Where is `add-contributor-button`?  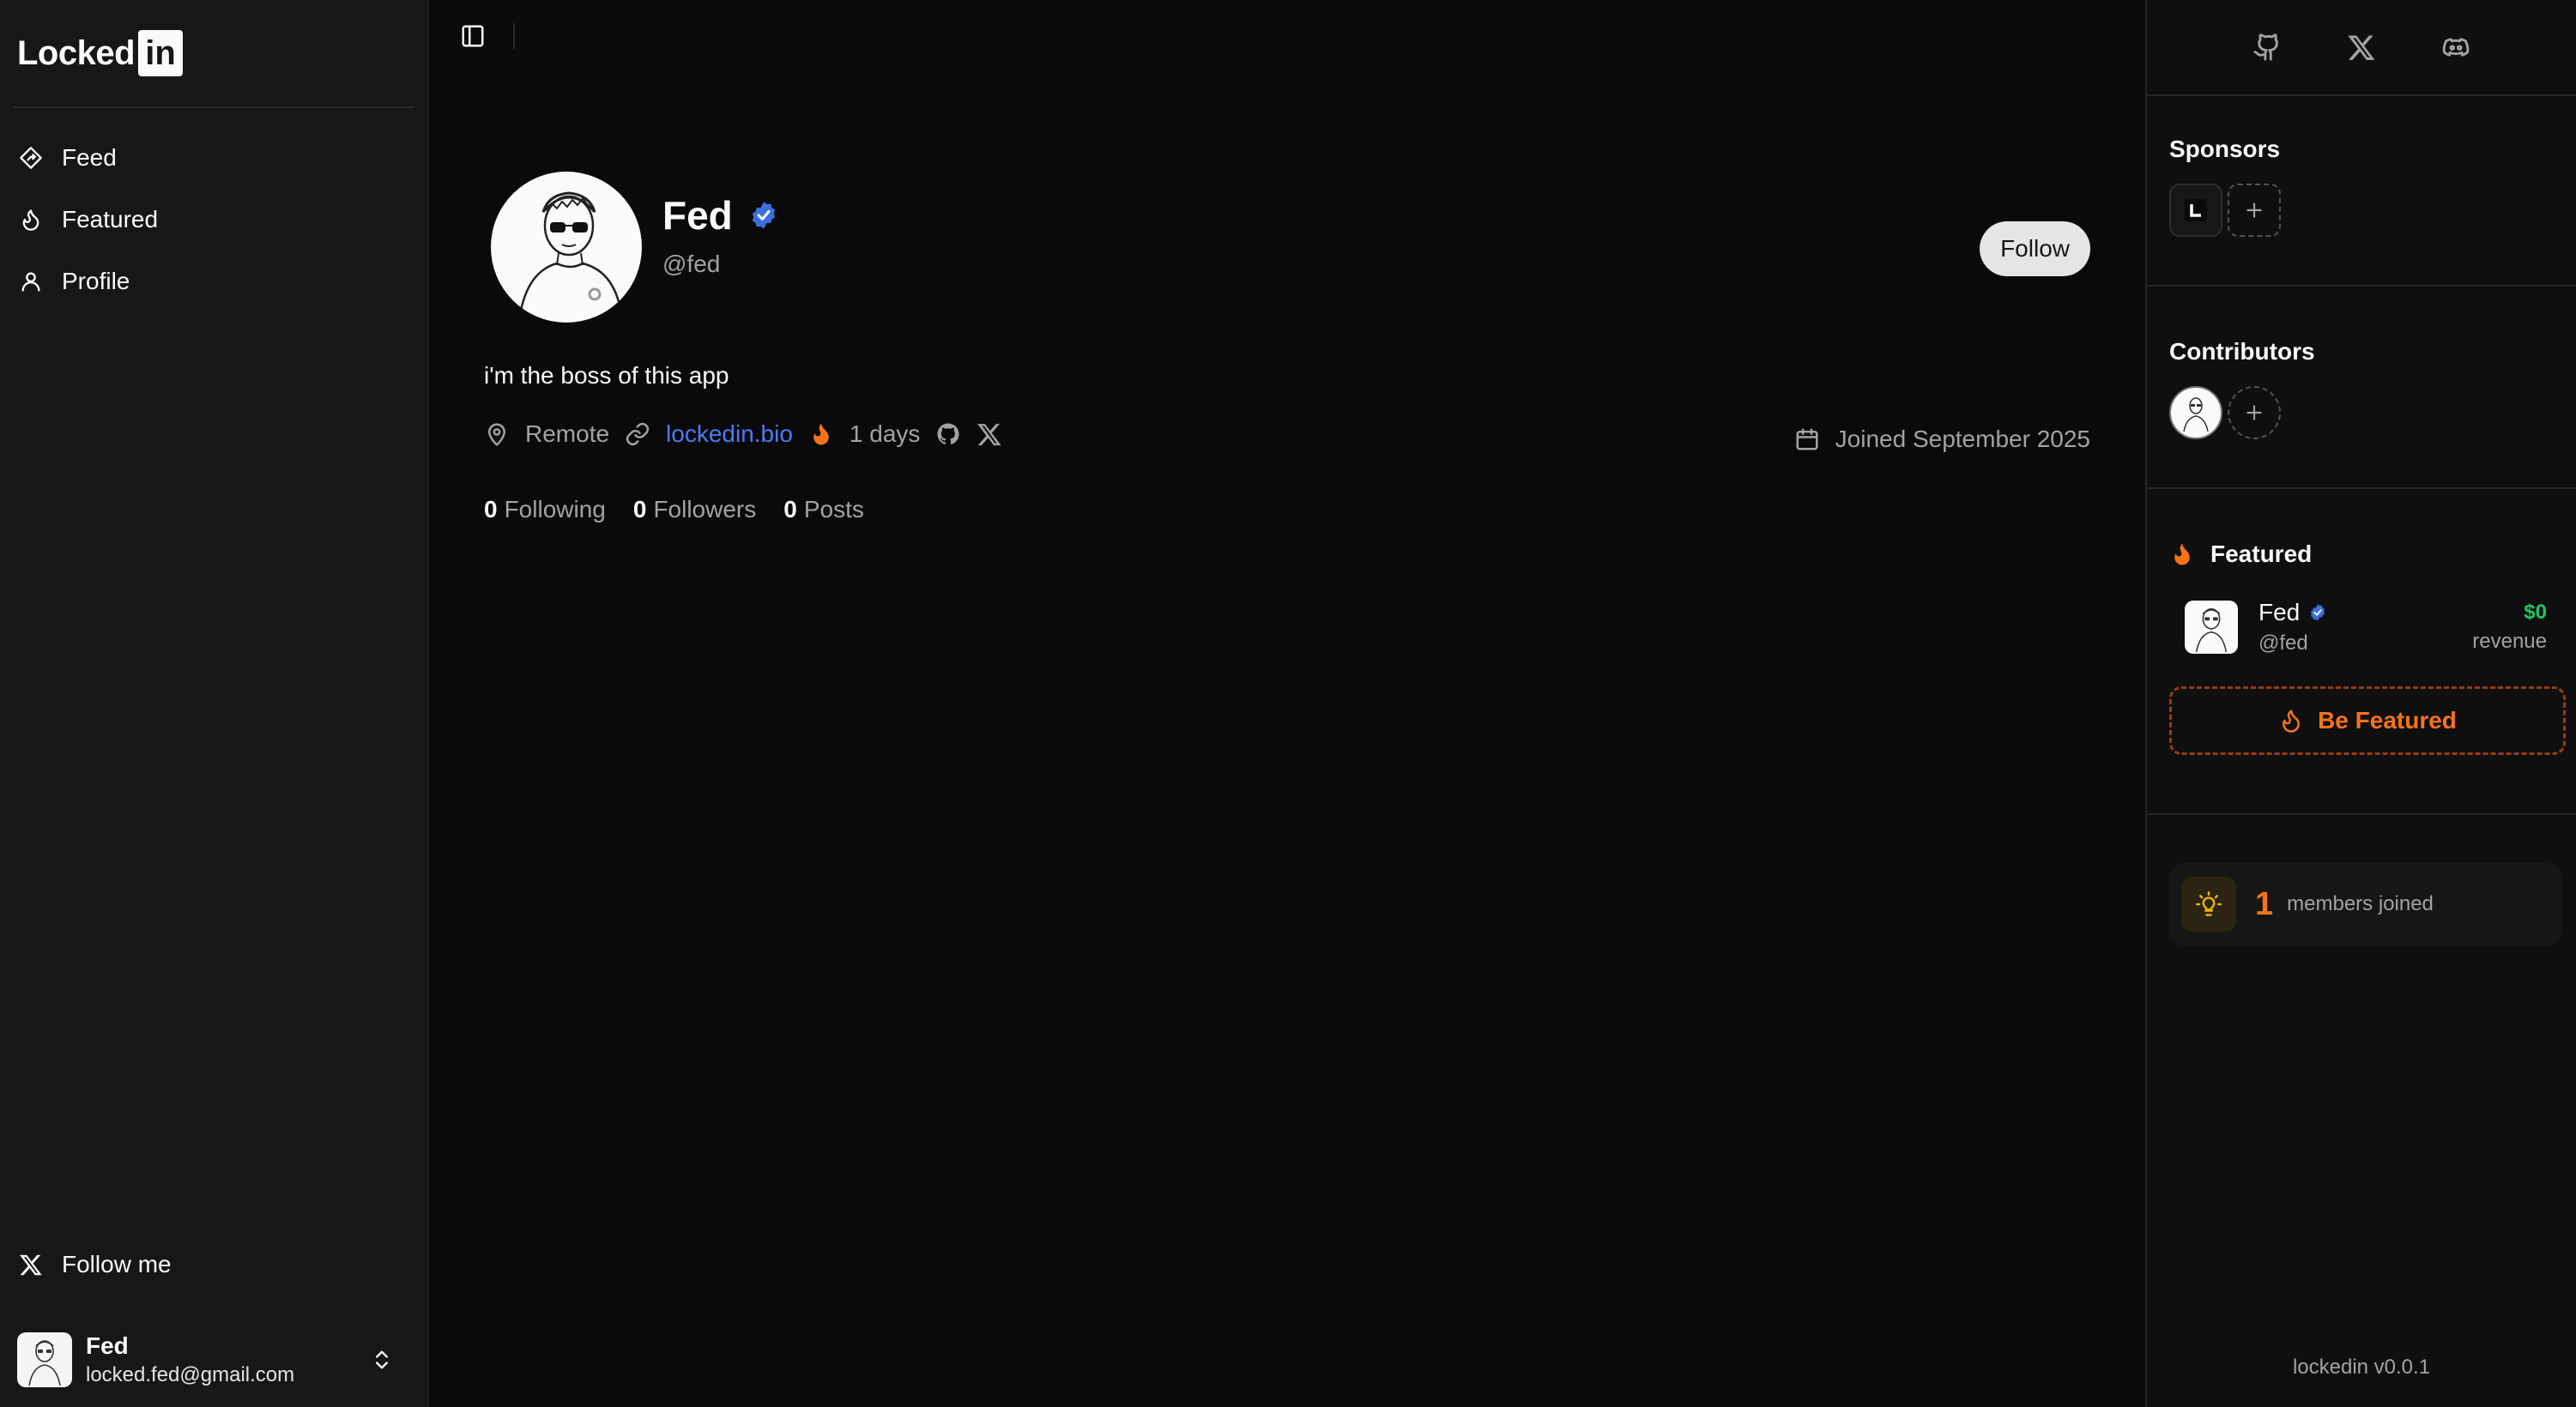
add-contributor-button is located at coordinates (2254, 412).